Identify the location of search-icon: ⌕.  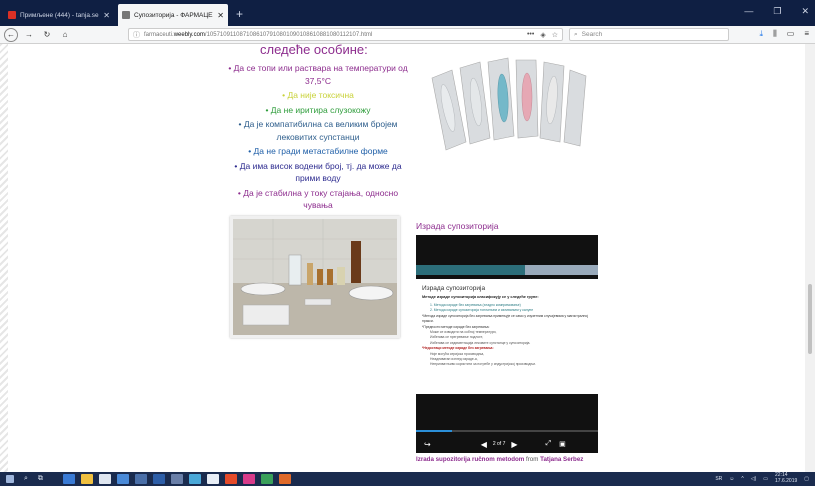
(576, 34).